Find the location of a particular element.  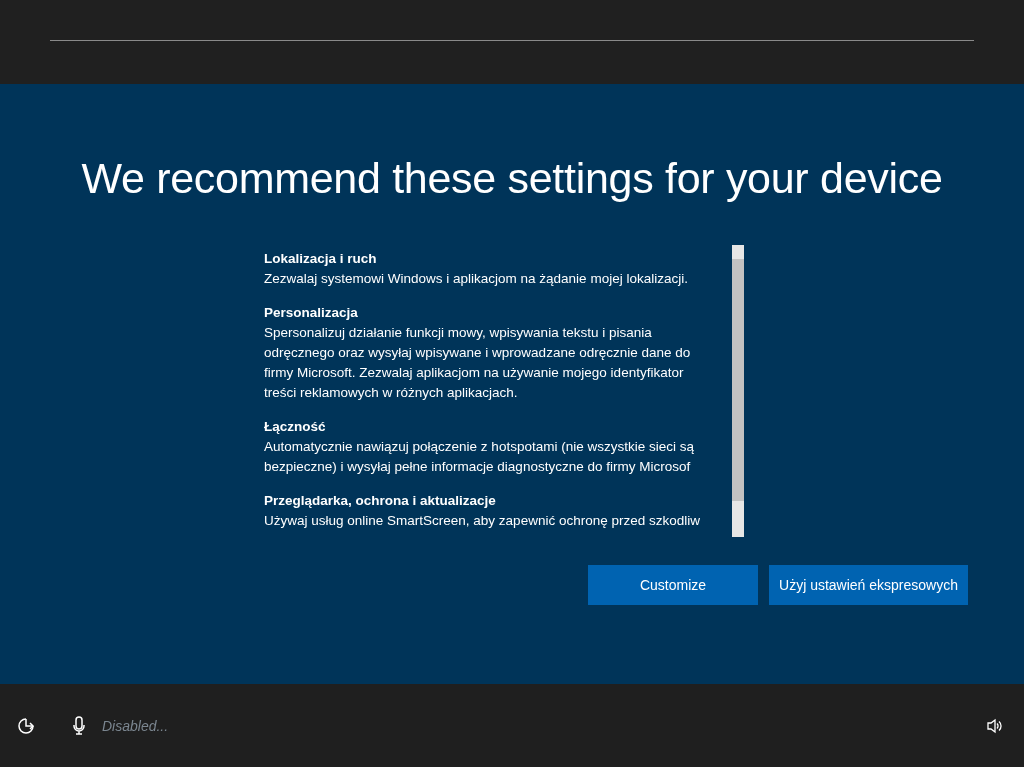

setting-description: Automatycznie nawiązuj połączenie z hotspotami (nie wszystkie sieci są bezpieczne) i wysyłaj pełne informacje diagnostyczne do firmy Microsof is located at coordinates (479, 457).